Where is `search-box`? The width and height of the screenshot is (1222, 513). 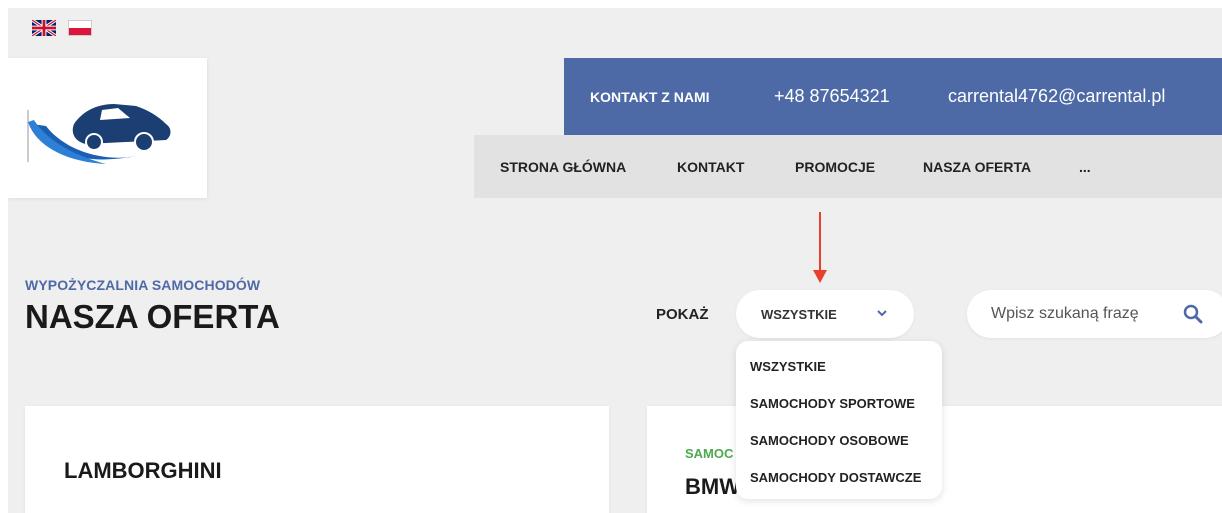
search-box is located at coordinates (1094, 314).